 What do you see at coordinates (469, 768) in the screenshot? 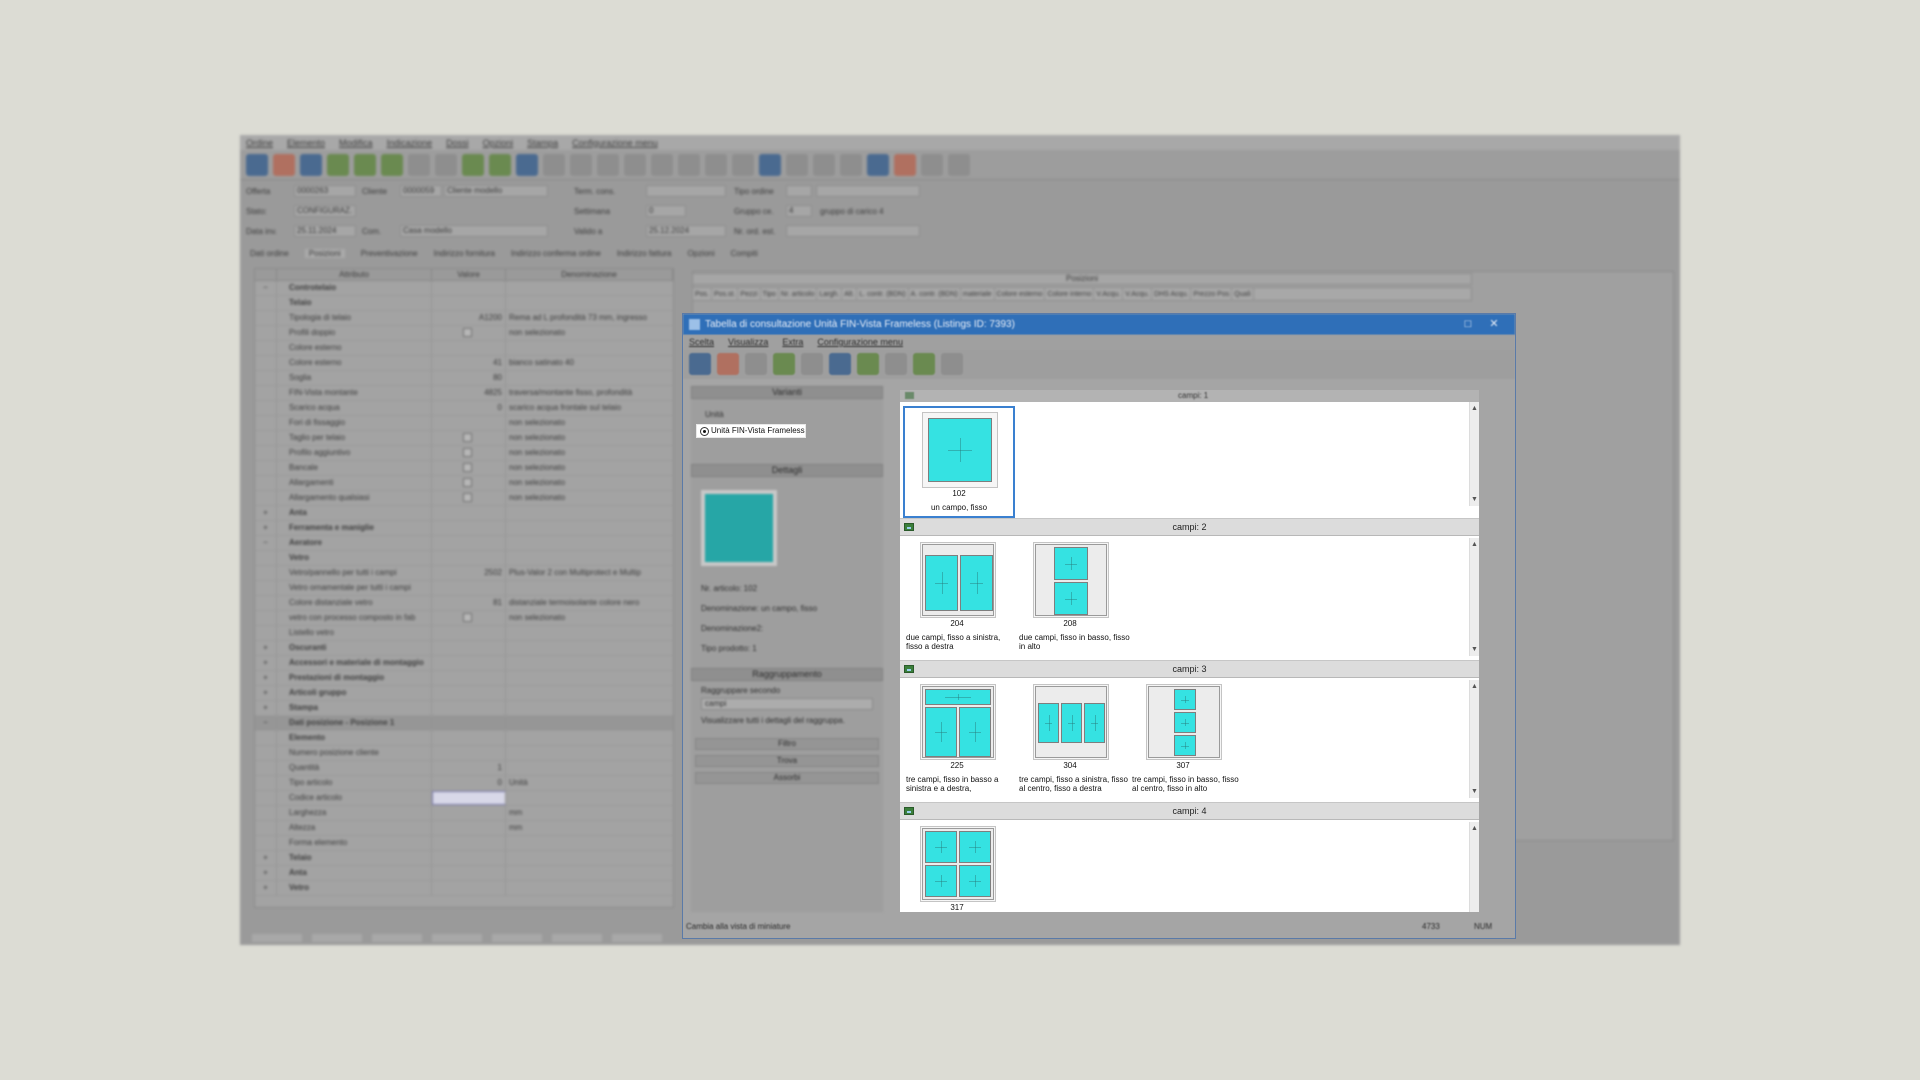
I see `attribute-value: 1` at bounding box center [469, 768].